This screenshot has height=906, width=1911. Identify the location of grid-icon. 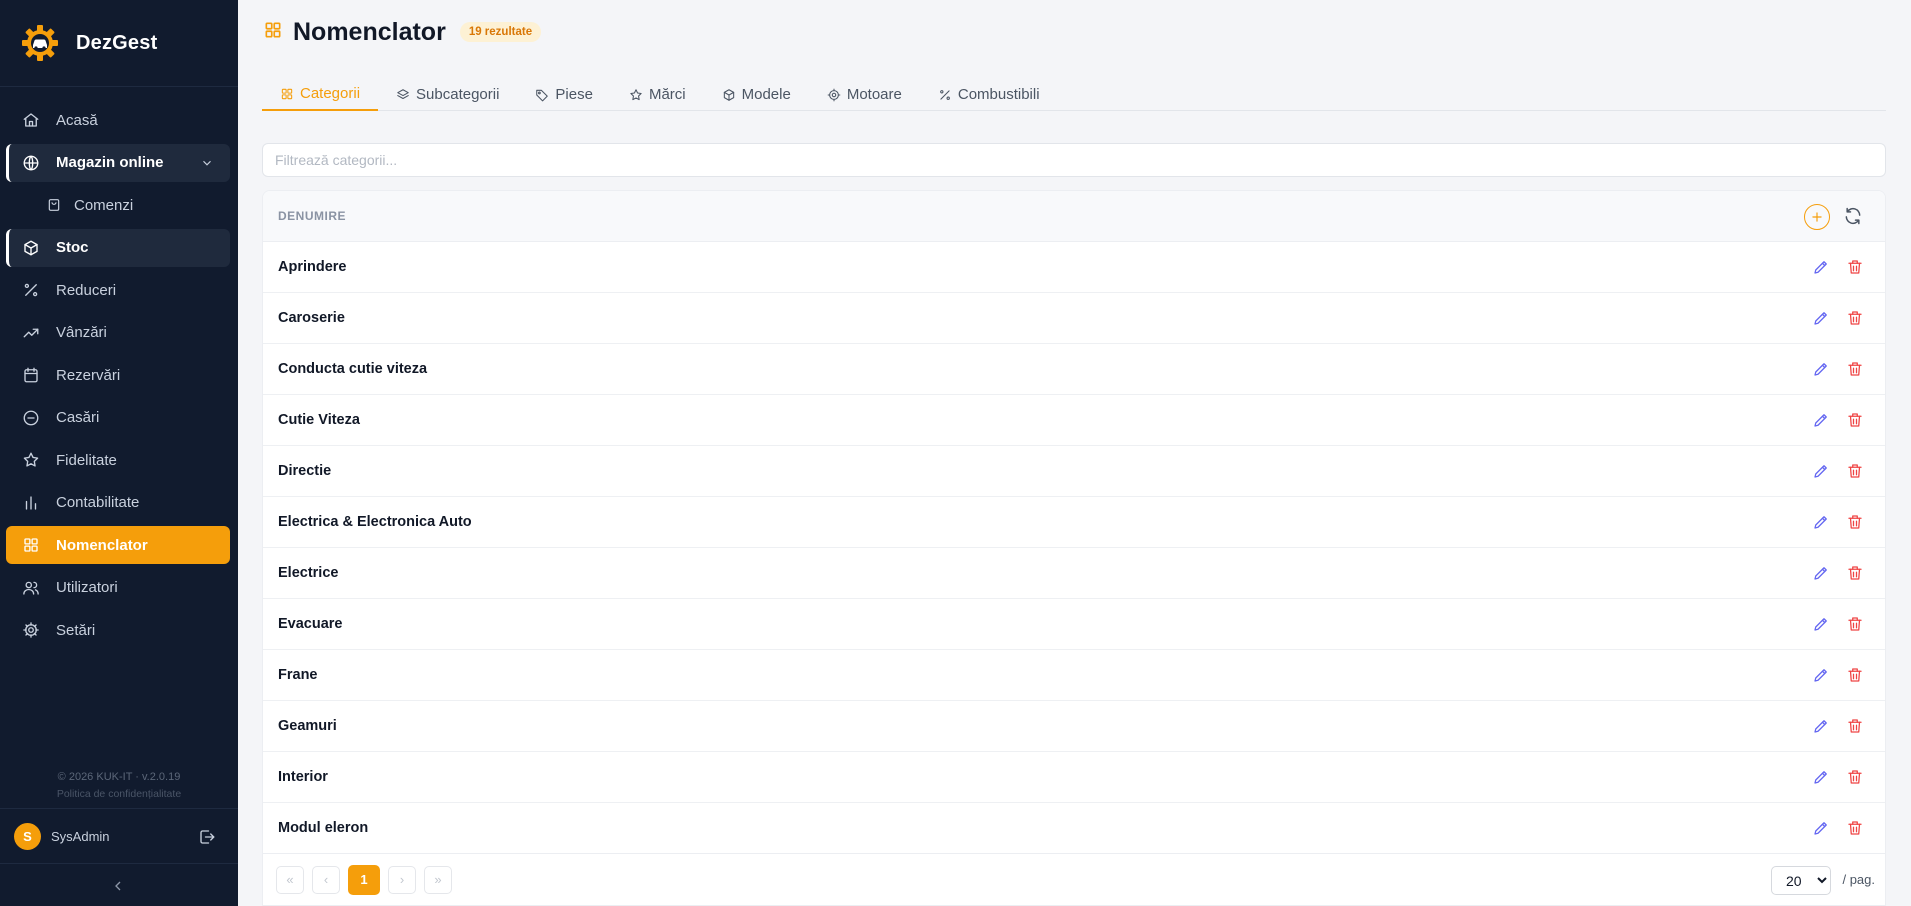
(287, 94).